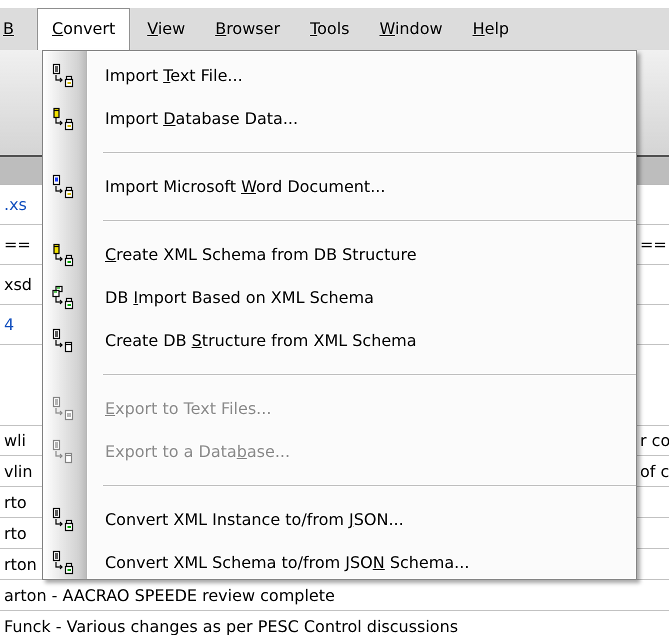 The height and width of the screenshot is (635, 669). I want to click on menu-bar-item: Browser, so click(248, 29).